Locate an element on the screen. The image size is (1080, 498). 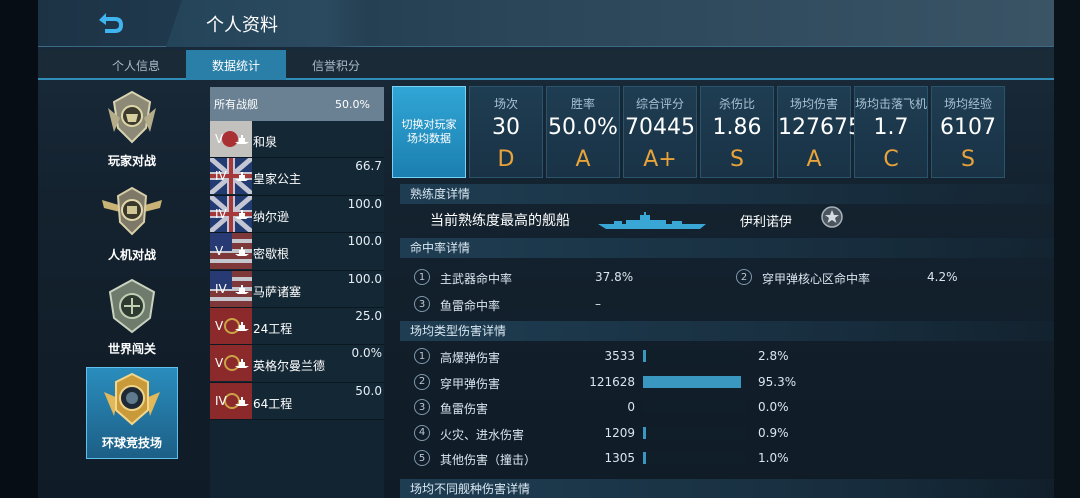
stat-cell: 场均伤害 127675 A is located at coordinates (819, 132).